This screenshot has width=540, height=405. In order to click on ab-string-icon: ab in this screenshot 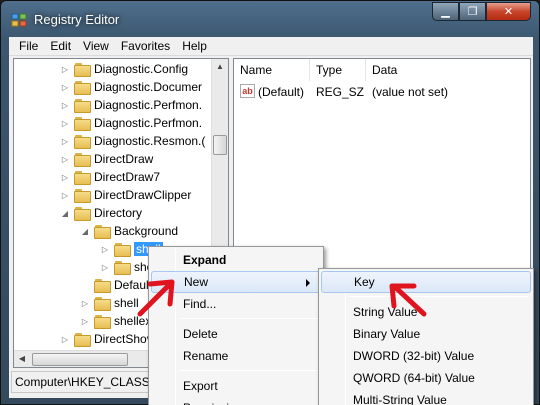, I will do `click(247, 91)`.